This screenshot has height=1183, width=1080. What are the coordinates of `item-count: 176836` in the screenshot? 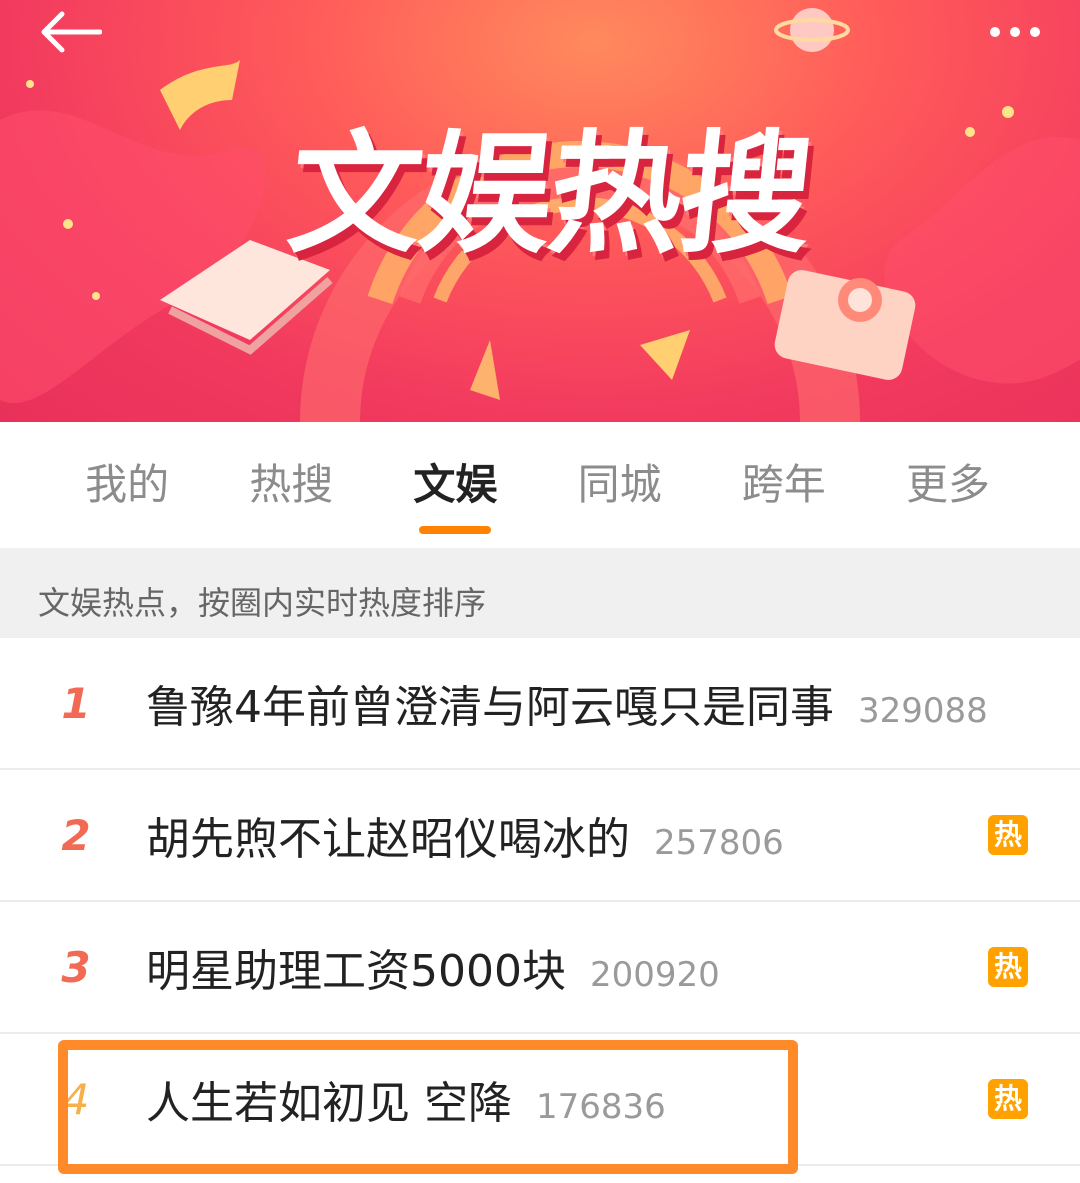 It's located at (601, 1107).